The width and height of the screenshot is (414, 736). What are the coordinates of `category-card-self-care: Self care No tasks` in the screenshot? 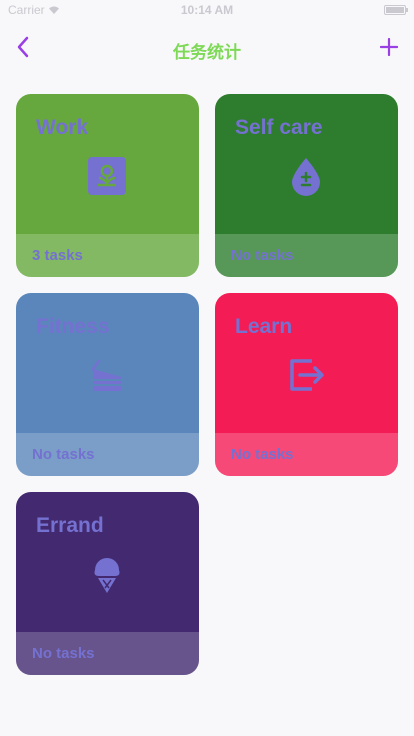 It's located at (306, 185).